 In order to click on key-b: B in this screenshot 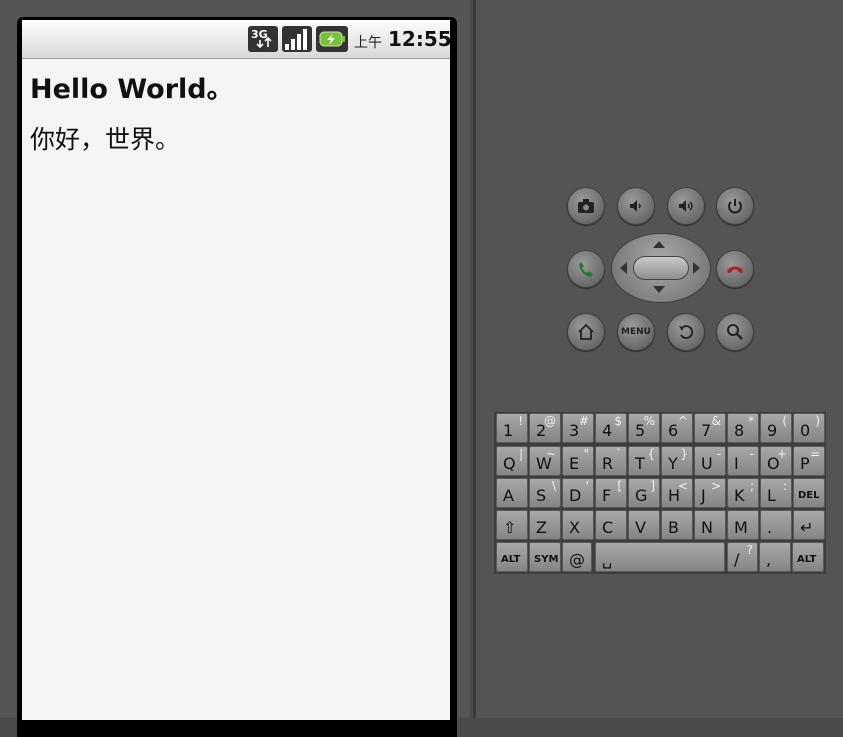, I will do `click(677, 525)`.